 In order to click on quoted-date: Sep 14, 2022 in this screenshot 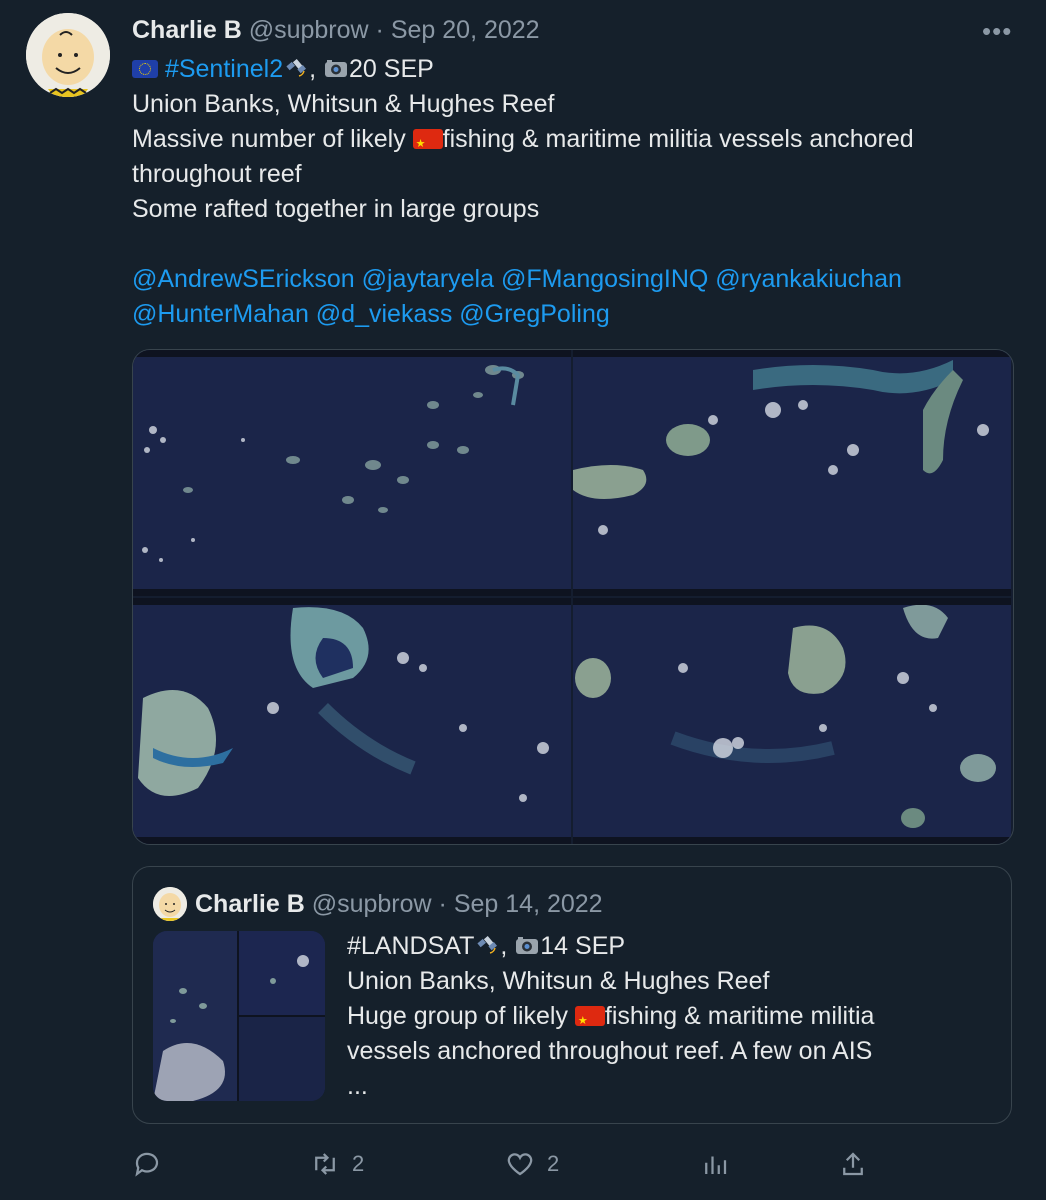, I will do `click(528, 904)`.